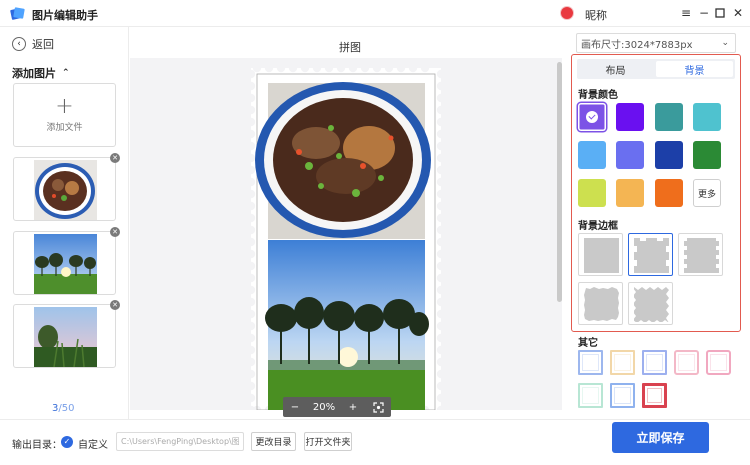  Describe the element at coordinates (65, 15) in the screenshot. I see `app-title: 图片编辑助手` at that location.